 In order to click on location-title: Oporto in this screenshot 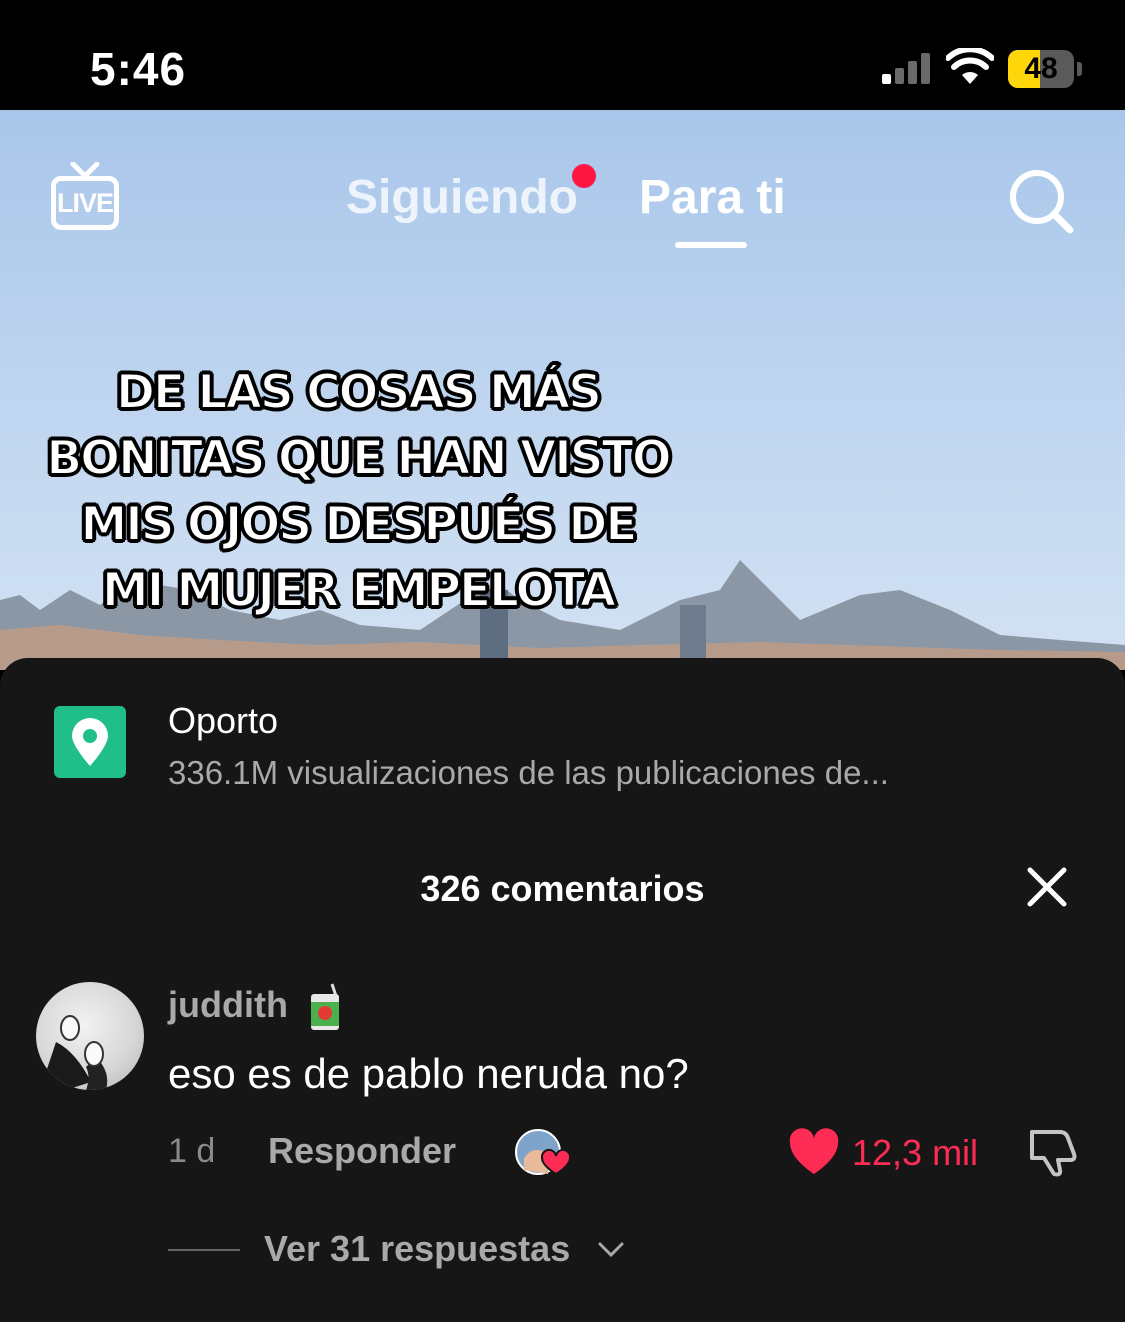, I will do `click(223, 721)`.